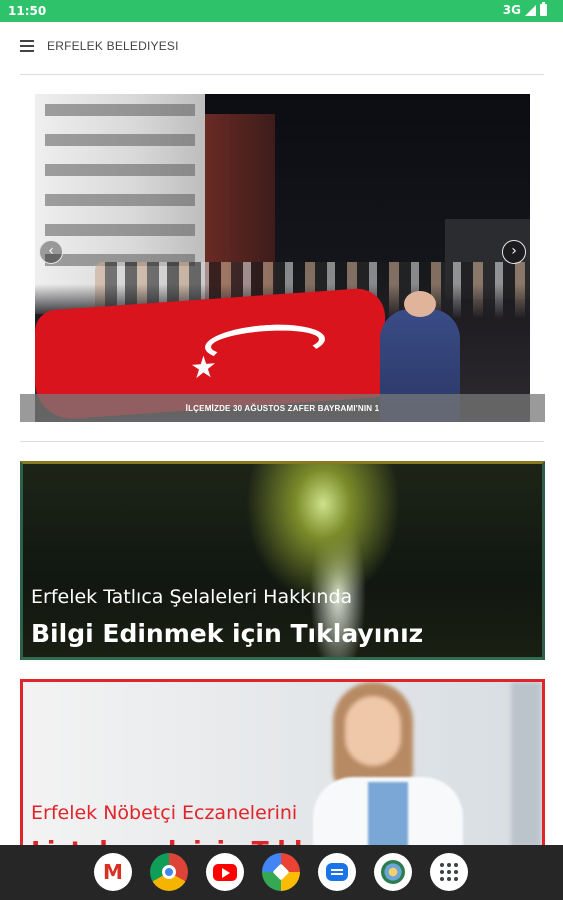 This screenshot has height=900, width=563. I want to click on messages-icon, so click(337, 872).